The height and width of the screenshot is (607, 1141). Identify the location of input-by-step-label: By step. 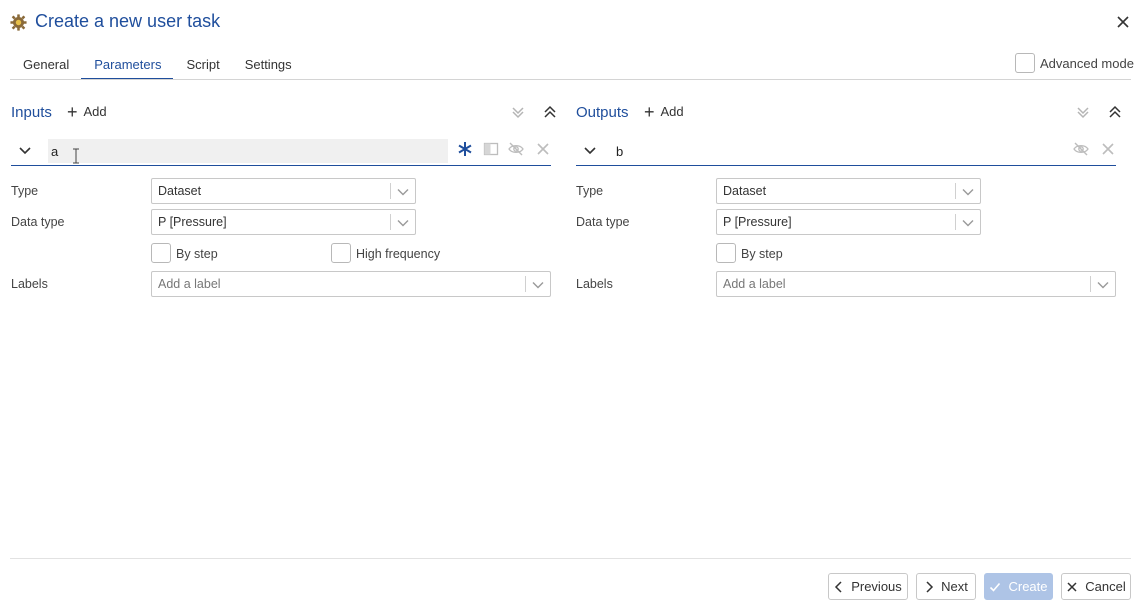
(197, 254).